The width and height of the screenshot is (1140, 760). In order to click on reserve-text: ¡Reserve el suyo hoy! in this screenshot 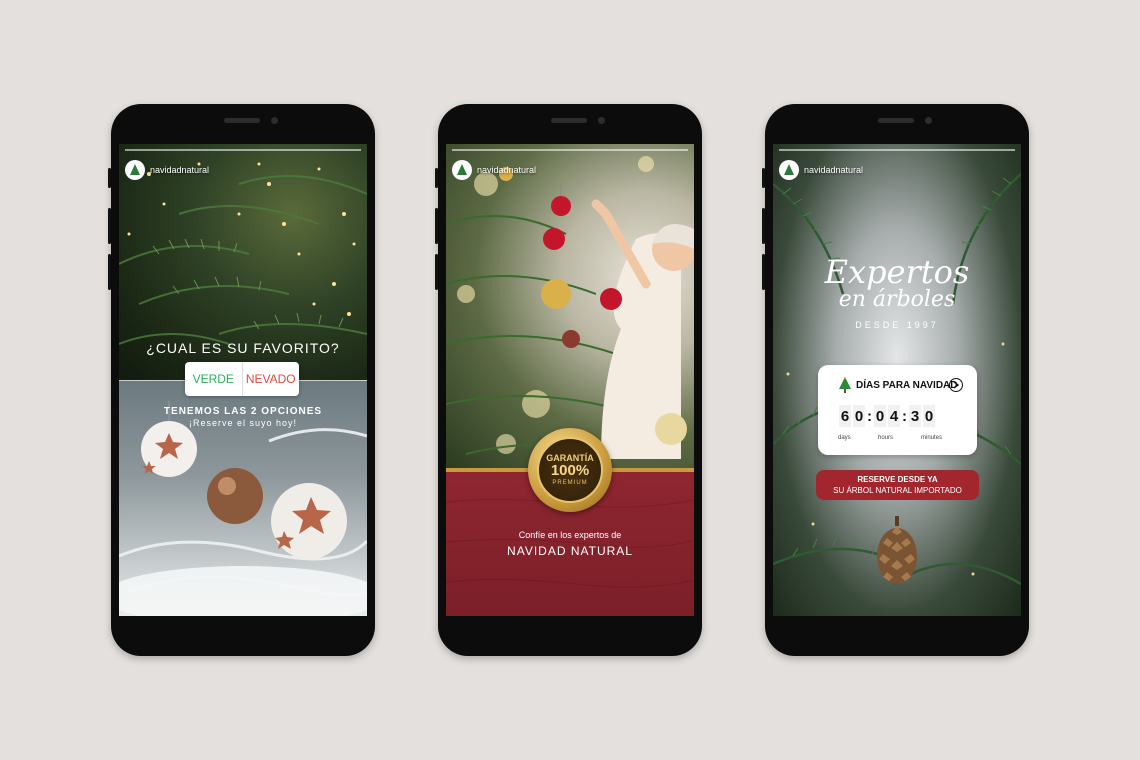, I will do `click(243, 423)`.